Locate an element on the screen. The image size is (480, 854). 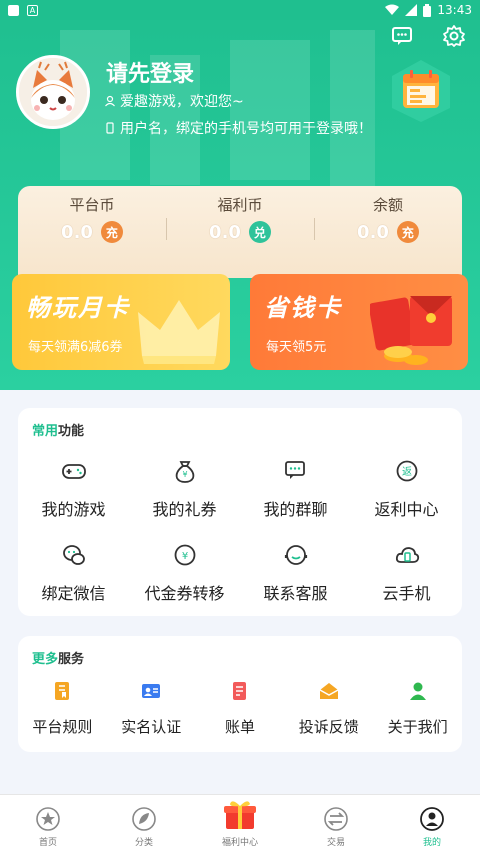
bill-icon is located at coordinates (239, 691).